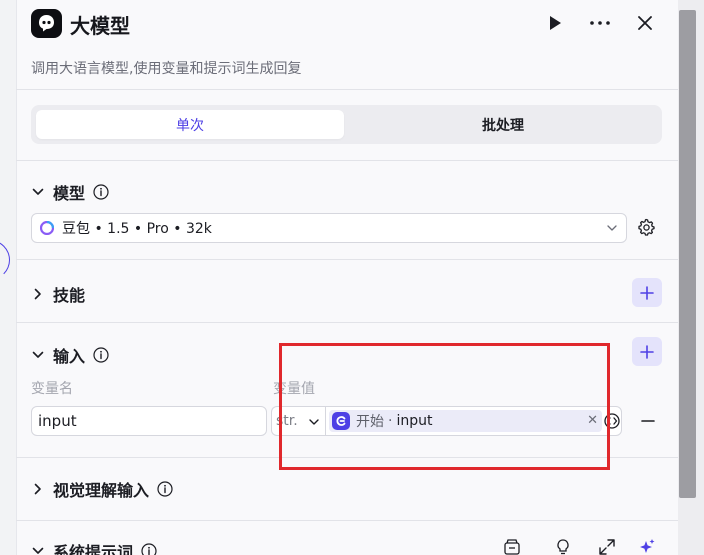 Image resolution: width=704 pixels, height=555 pixels. Describe the element at coordinates (137, 229) in the screenshot. I see `model-select-value: 豆包 • 1.5 • Pro • 32k` at that location.